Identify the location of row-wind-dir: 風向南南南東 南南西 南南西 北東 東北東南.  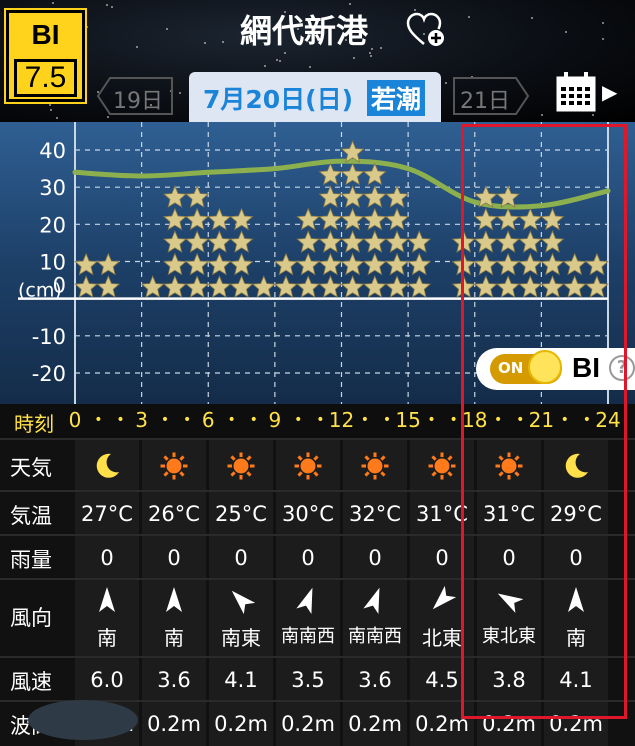
(317, 618).